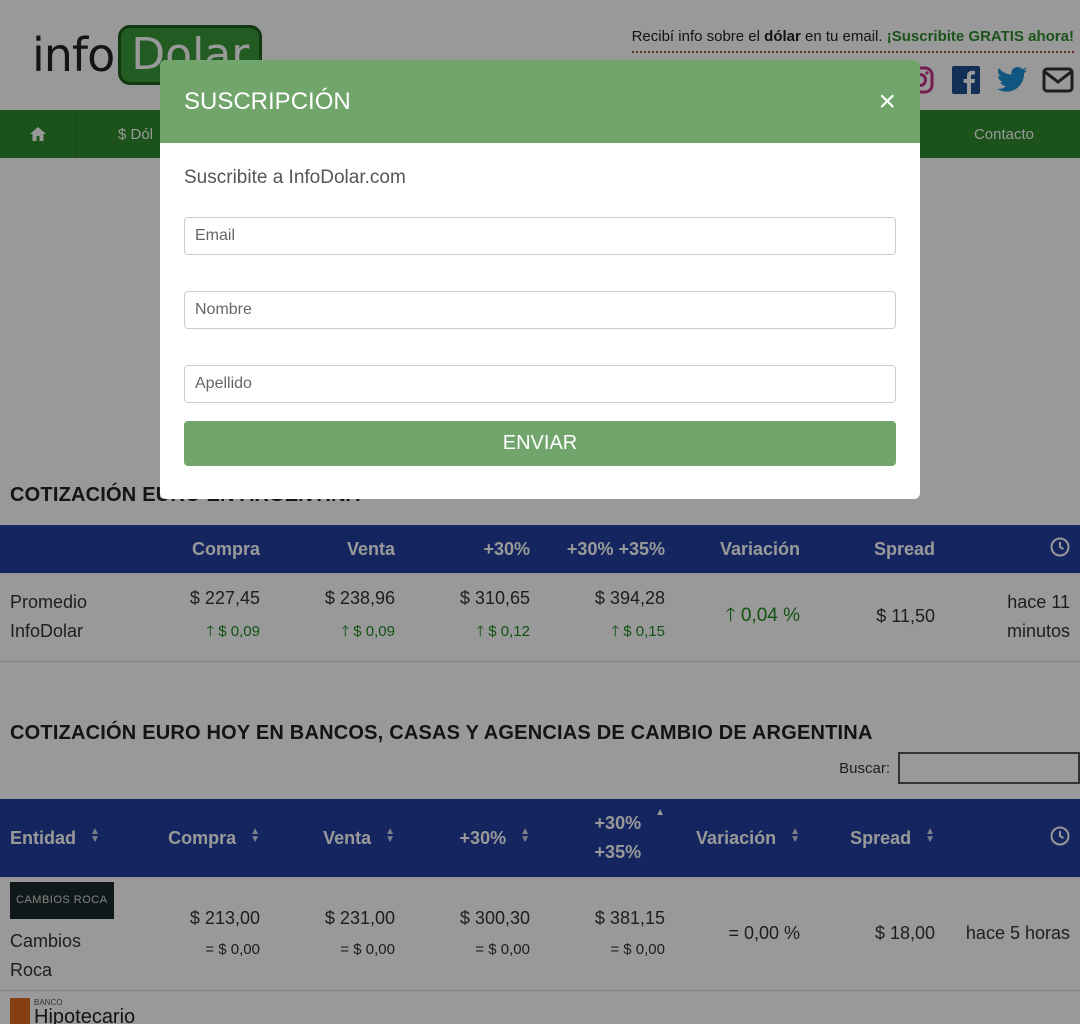 The height and width of the screenshot is (1024, 1080). What do you see at coordinates (267, 101) in the screenshot?
I see `modal-title: SUSCRIPCIÓN` at bounding box center [267, 101].